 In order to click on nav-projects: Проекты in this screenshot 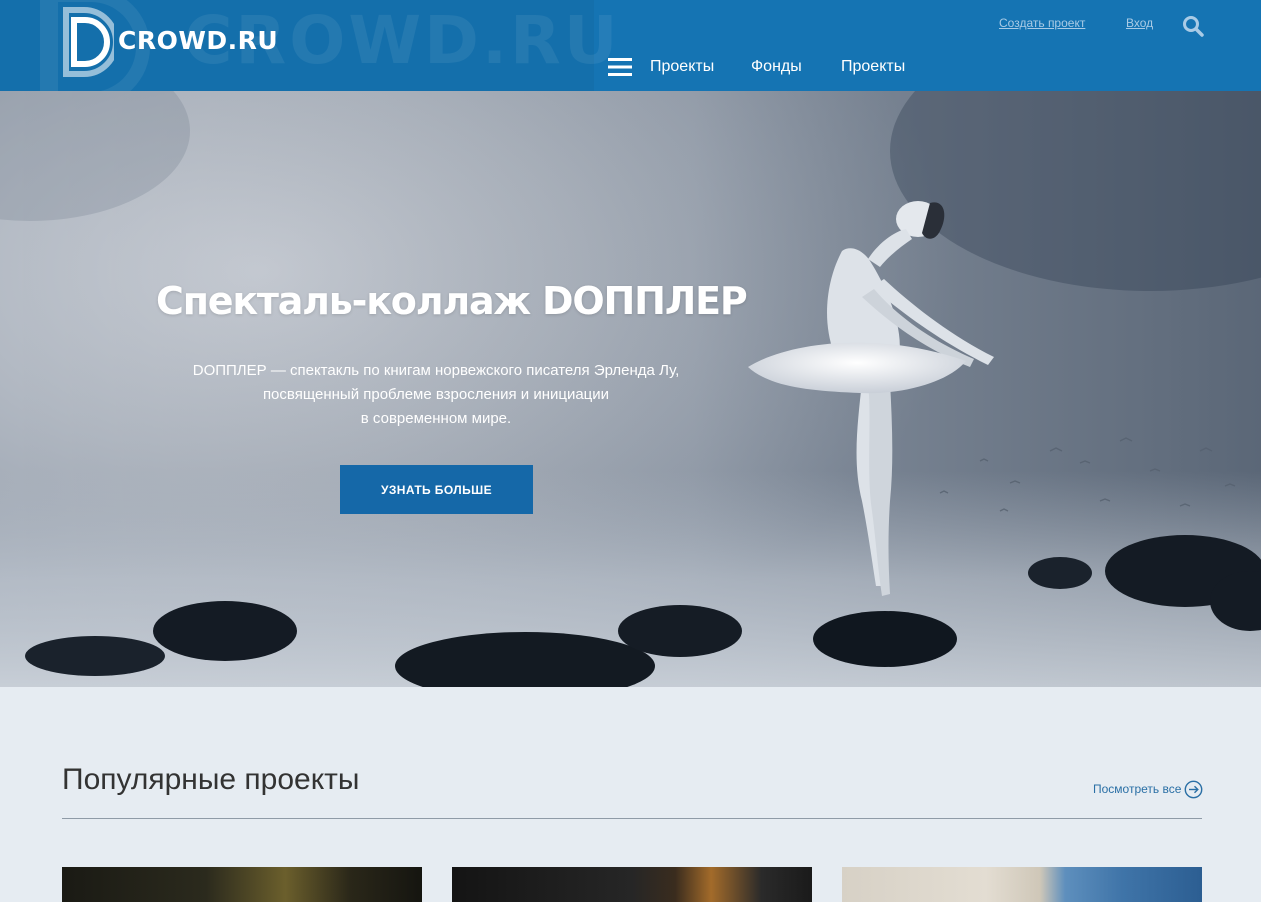, I will do `click(682, 67)`.